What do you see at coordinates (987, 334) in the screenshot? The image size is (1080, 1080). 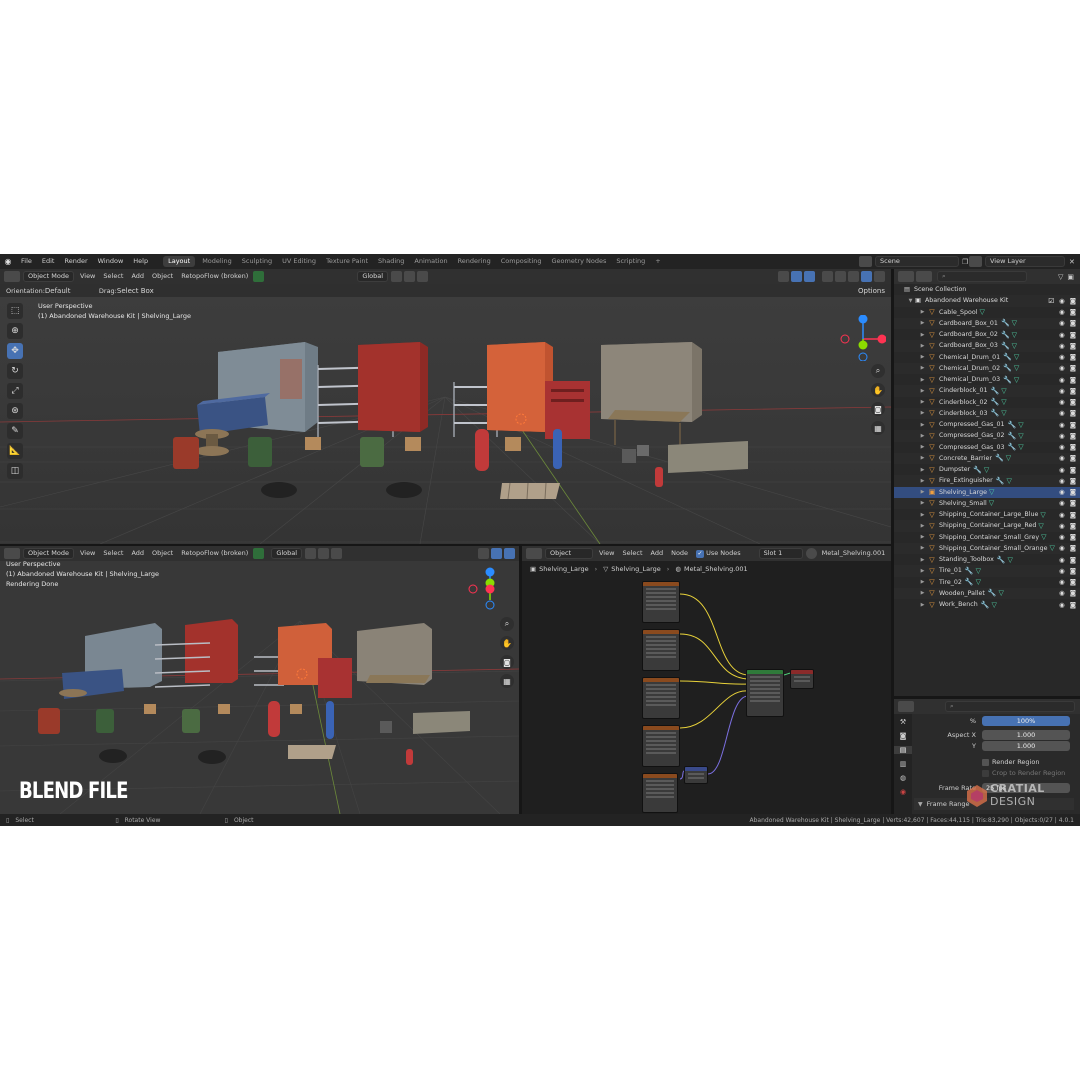 I see `outliner-item: ▶ ▽ Cardboard_Box_02 🔧 ▽ ◉ ◙` at bounding box center [987, 334].